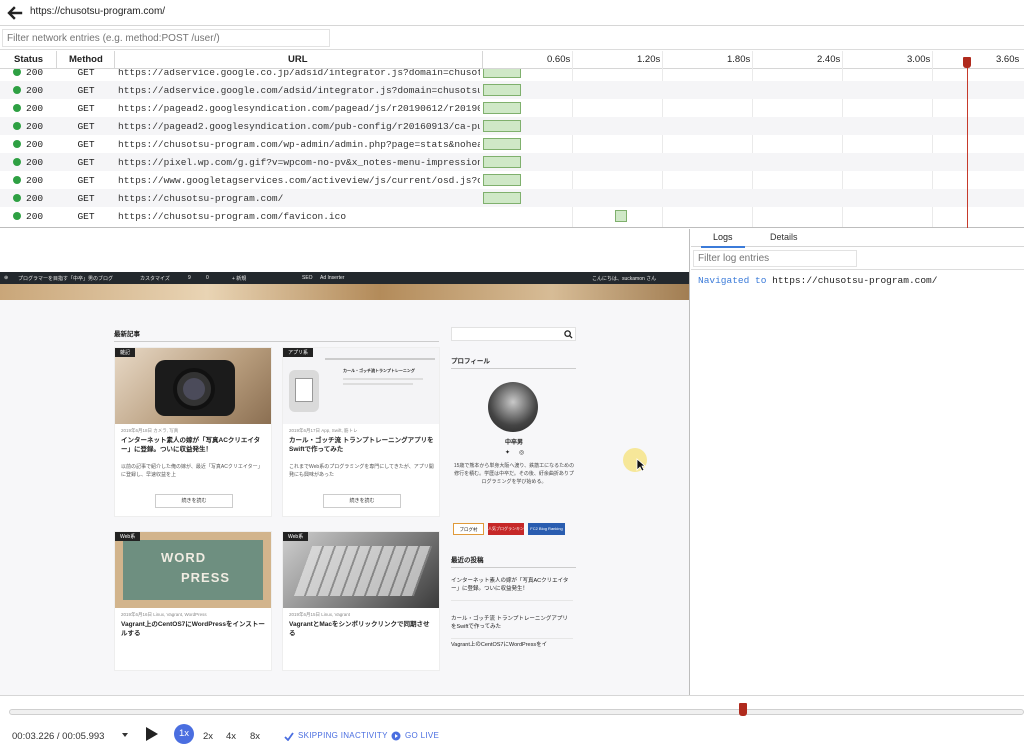  What do you see at coordinates (468, 529) in the screenshot?
I see `blogmura-badge: ブログ村` at bounding box center [468, 529].